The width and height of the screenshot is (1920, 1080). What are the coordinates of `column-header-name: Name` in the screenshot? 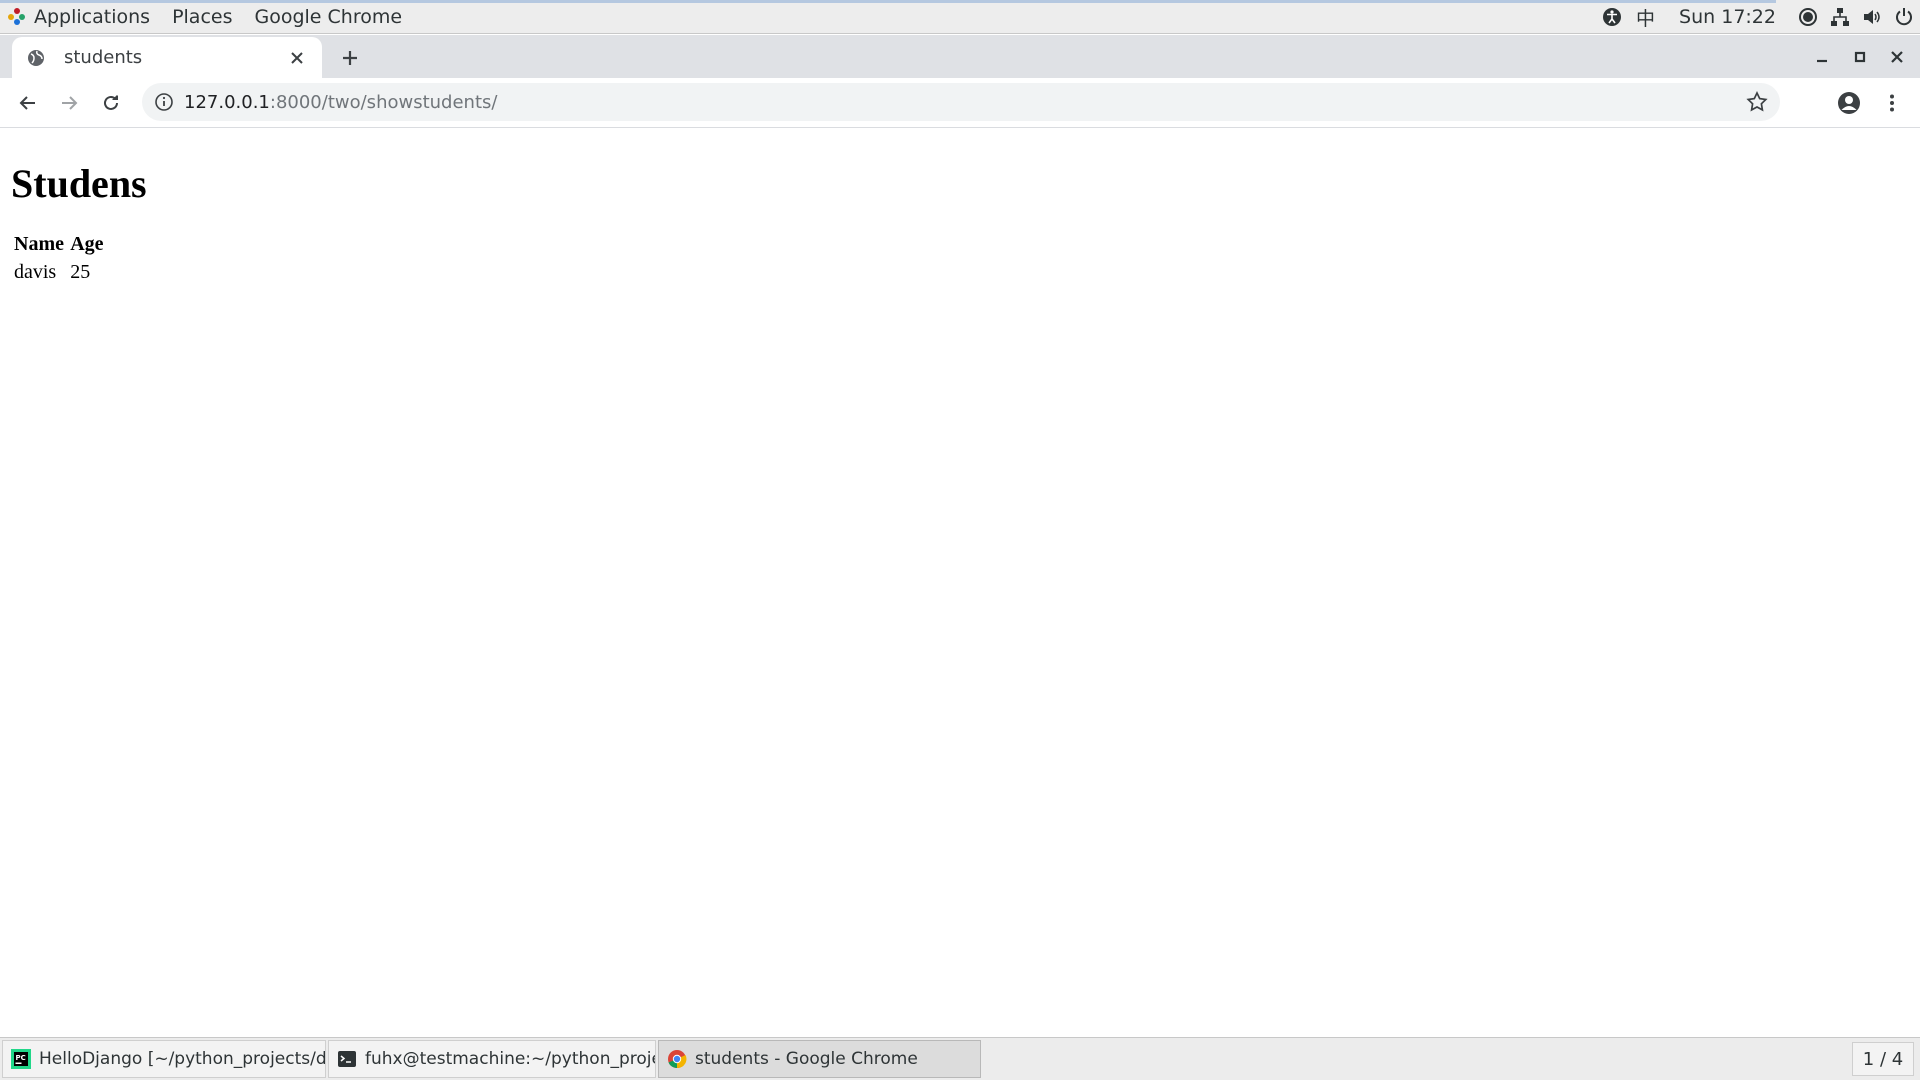 It's located at (39, 244).